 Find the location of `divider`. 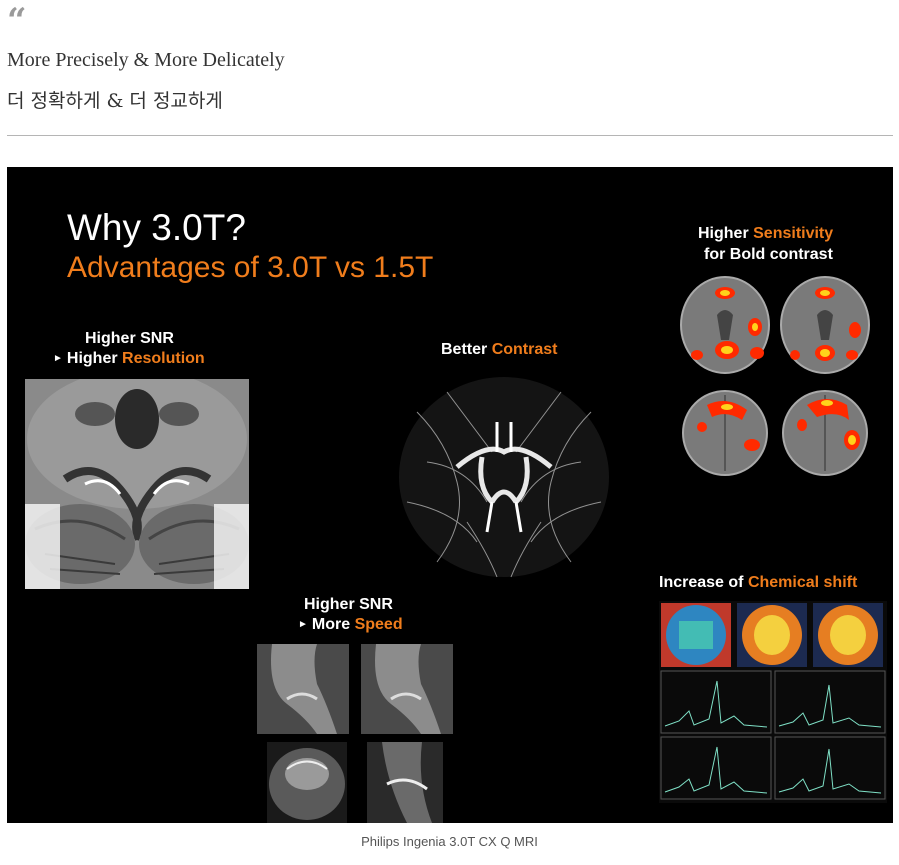

divider is located at coordinates (450, 135).